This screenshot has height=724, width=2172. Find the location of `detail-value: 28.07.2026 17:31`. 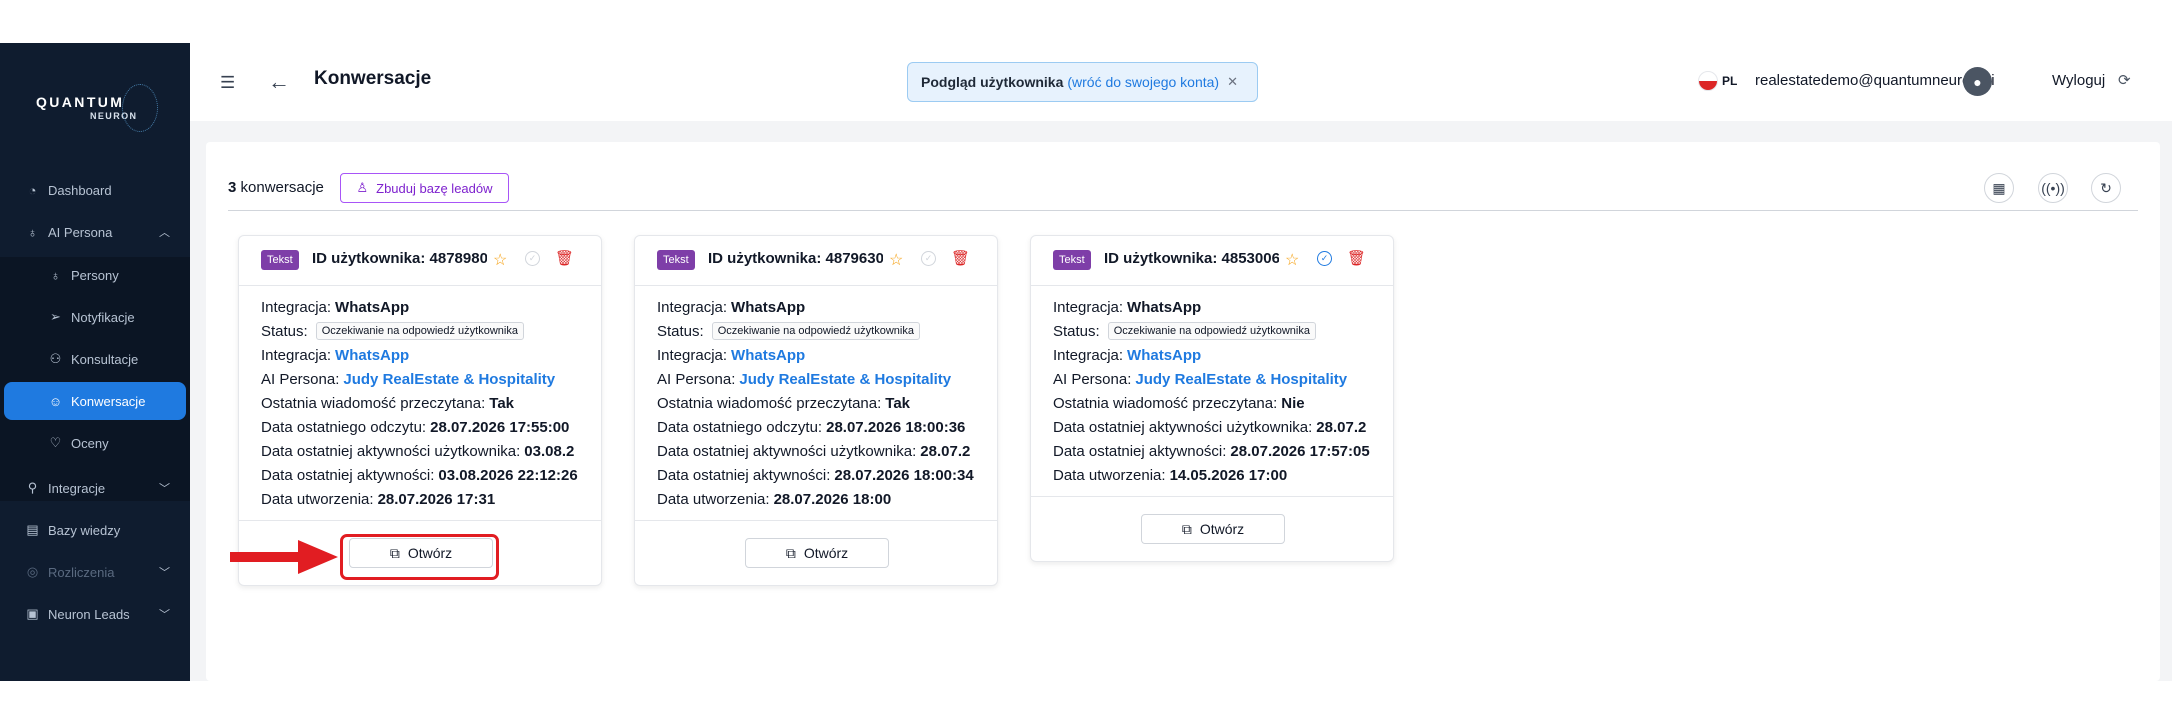

detail-value: 28.07.2026 17:31 is located at coordinates (436, 499).